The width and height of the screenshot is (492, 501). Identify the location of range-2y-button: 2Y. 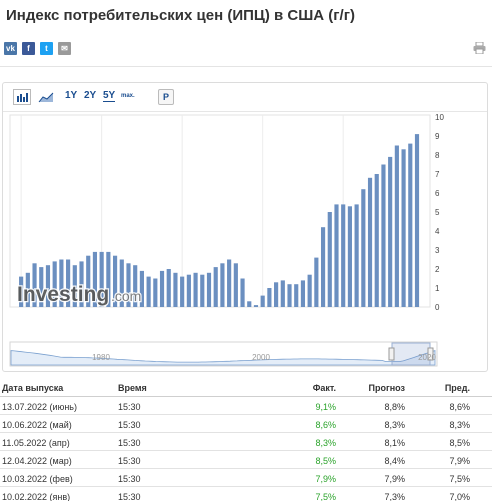
(90, 95).